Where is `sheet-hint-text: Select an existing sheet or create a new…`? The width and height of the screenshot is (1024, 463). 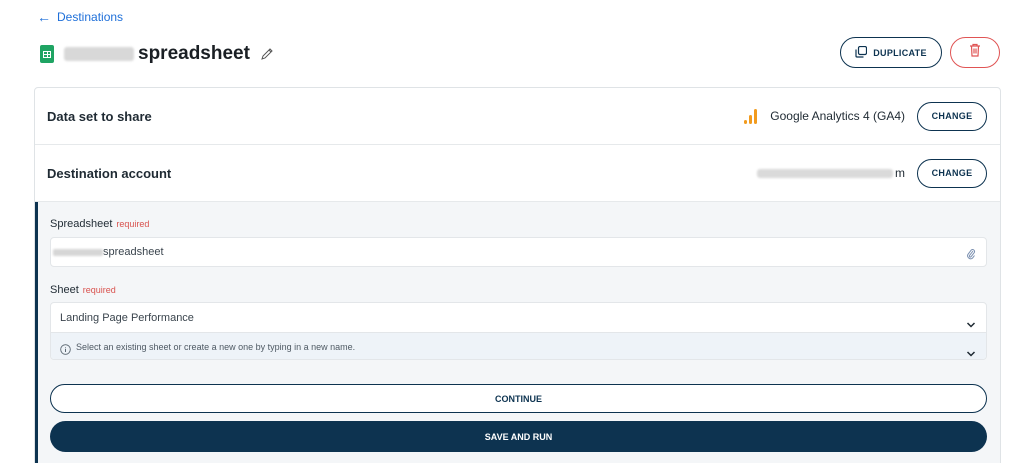
sheet-hint-text: Select an existing sheet or create a new… is located at coordinates (216, 347).